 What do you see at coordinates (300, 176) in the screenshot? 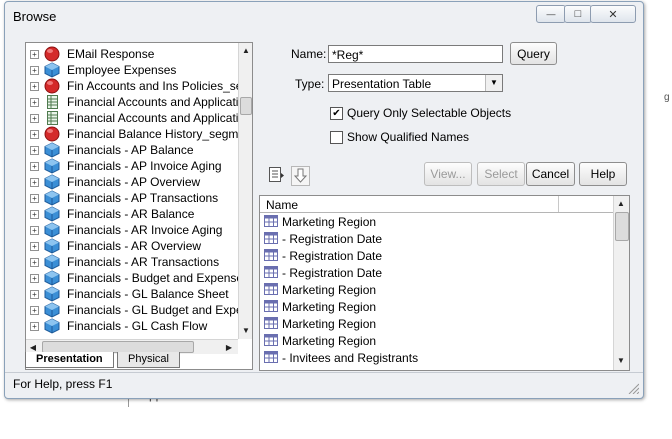
I see `arrow-down-icon` at bounding box center [300, 176].